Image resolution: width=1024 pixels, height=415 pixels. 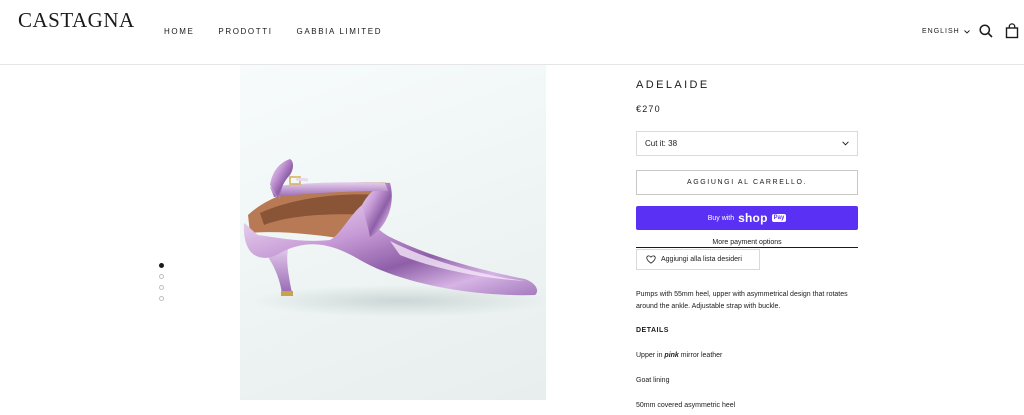 What do you see at coordinates (245, 31) in the screenshot?
I see `nav-prodotti: PRODOTTI` at bounding box center [245, 31].